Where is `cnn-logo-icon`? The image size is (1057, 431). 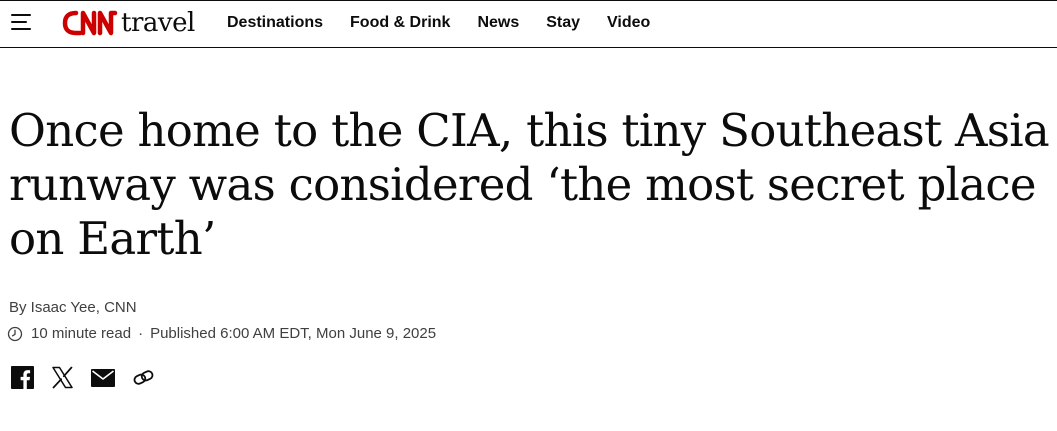 cnn-logo-icon is located at coordinates (90, 23).